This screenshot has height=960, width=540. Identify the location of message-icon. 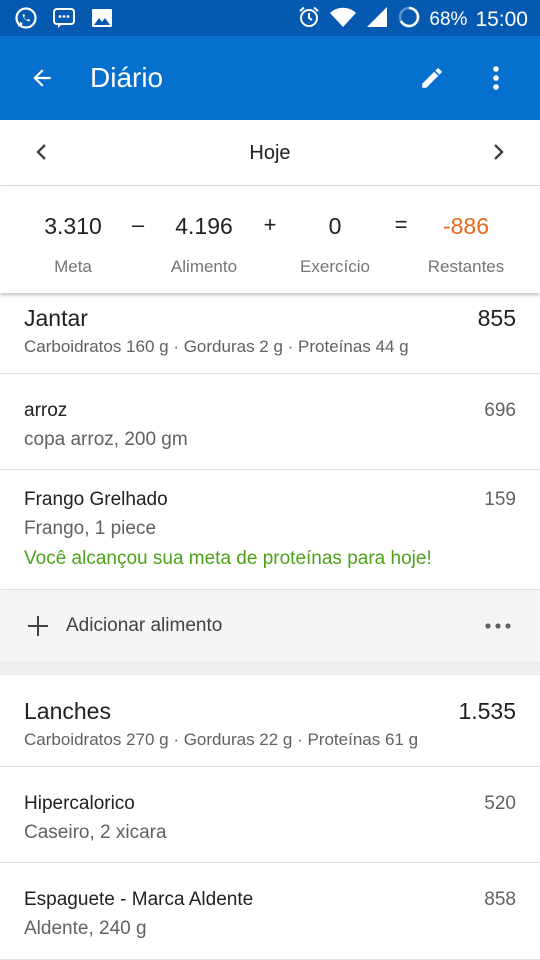
(64, 20).